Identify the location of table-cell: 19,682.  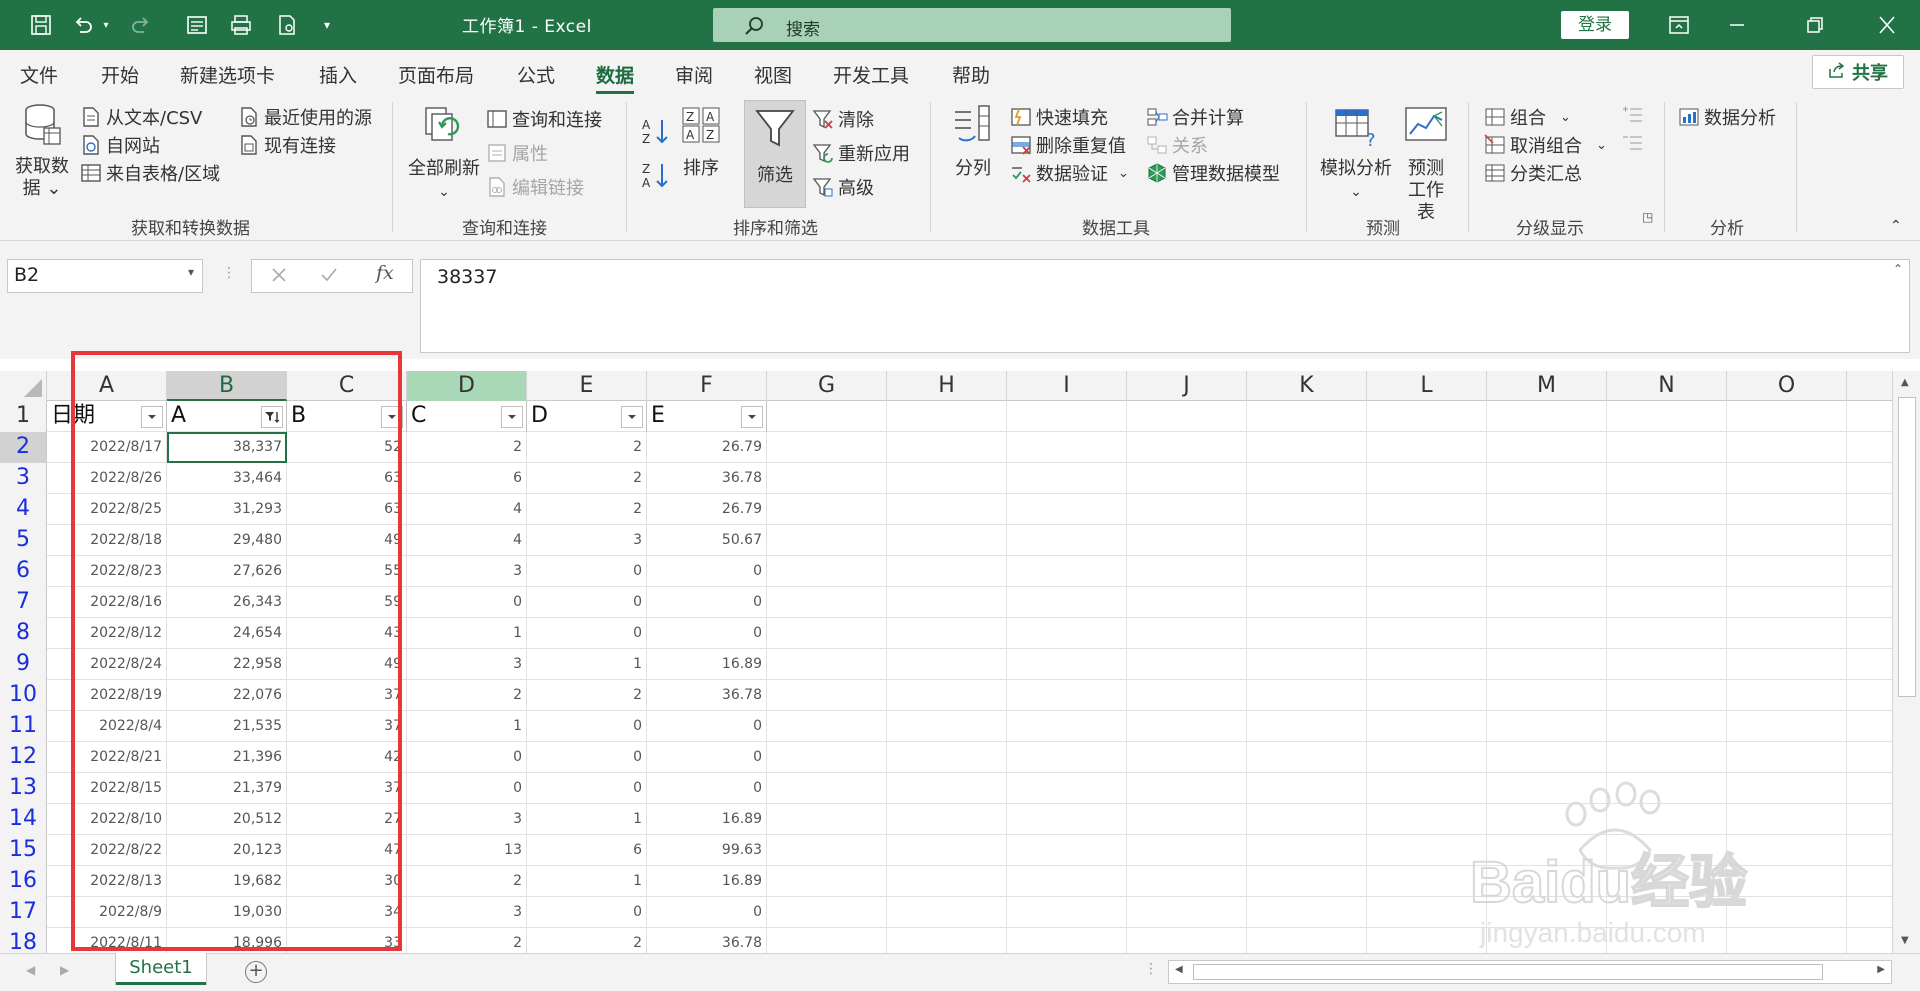
(227, 881).